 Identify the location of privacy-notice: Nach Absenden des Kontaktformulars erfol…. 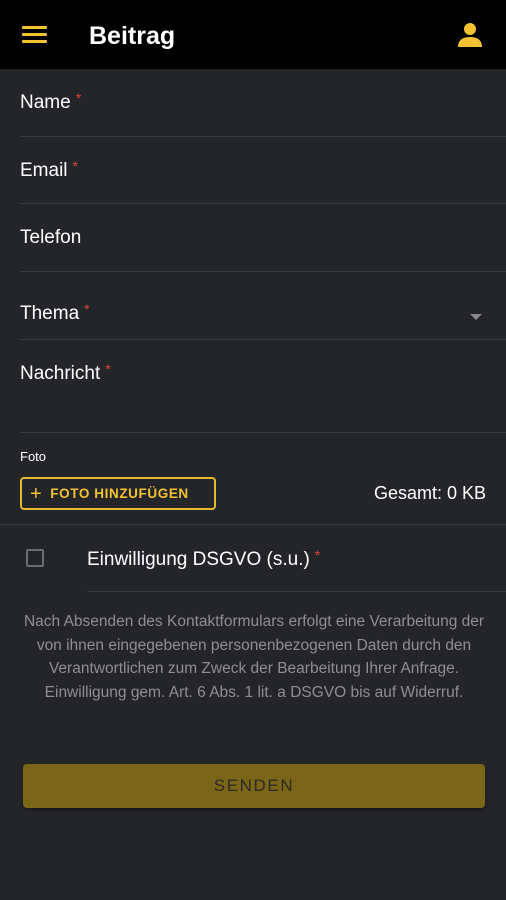
(254, 657).